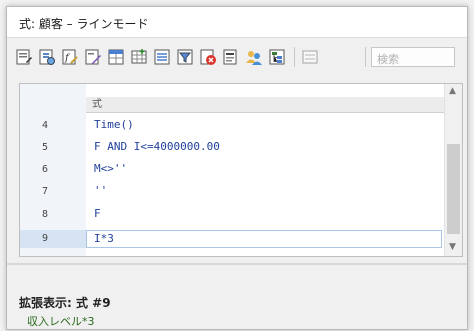  What do you see at coordinates (61, 321) in the screenshot?
I see `expanded-view-text: 収入レベル*3` at bounding box center [61, 321].